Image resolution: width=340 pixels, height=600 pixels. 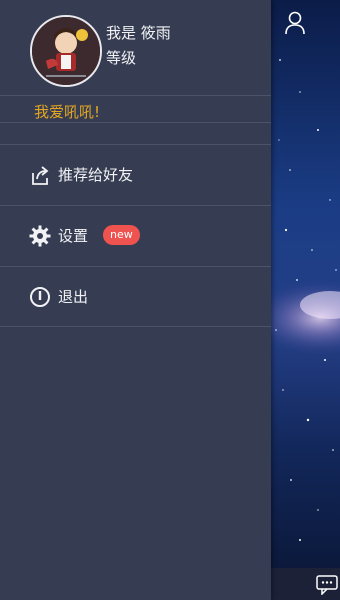 What do you see at coordinates (73, 297) in the screenshot?
I see `menu-item-label: 退出` at bounding box center [73, 297].